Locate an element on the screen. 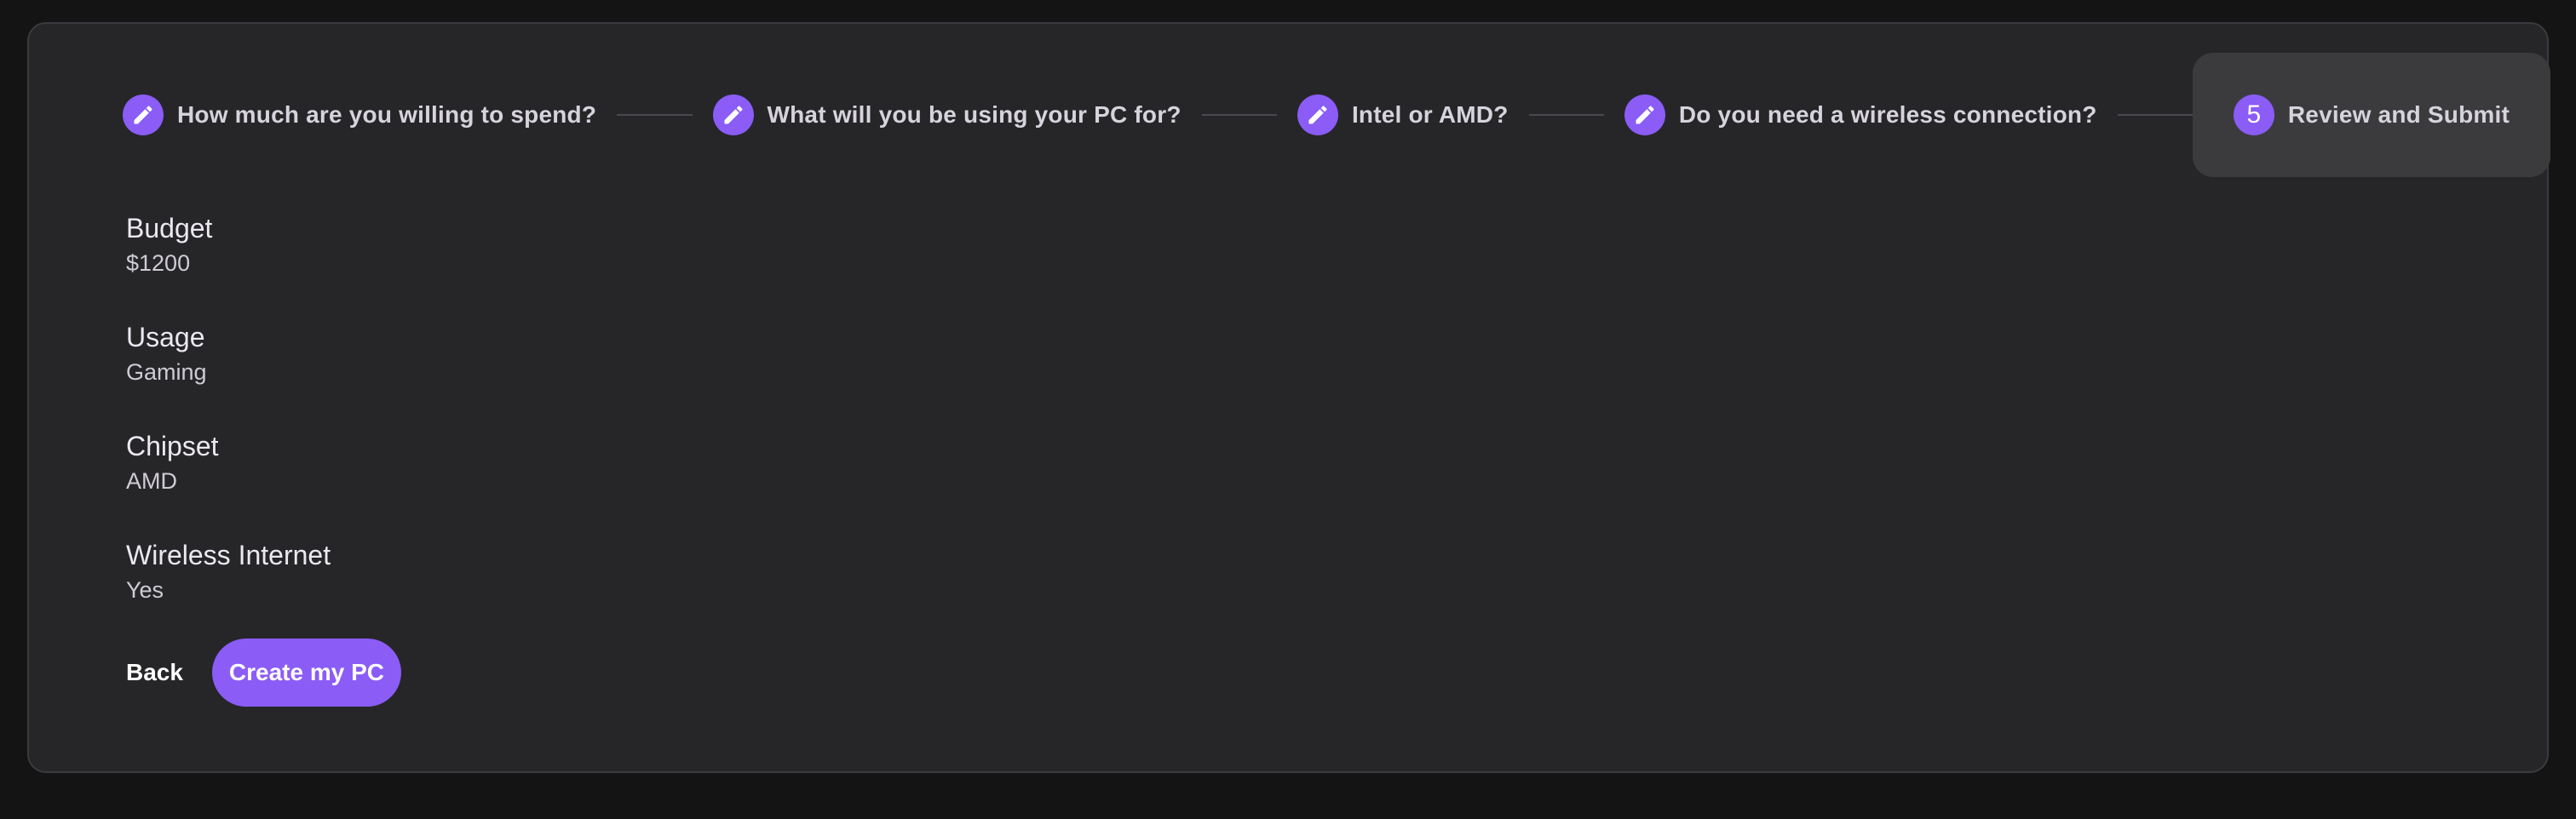  step-label: How much are you willing to spend? is located at coordinates (387, 114).